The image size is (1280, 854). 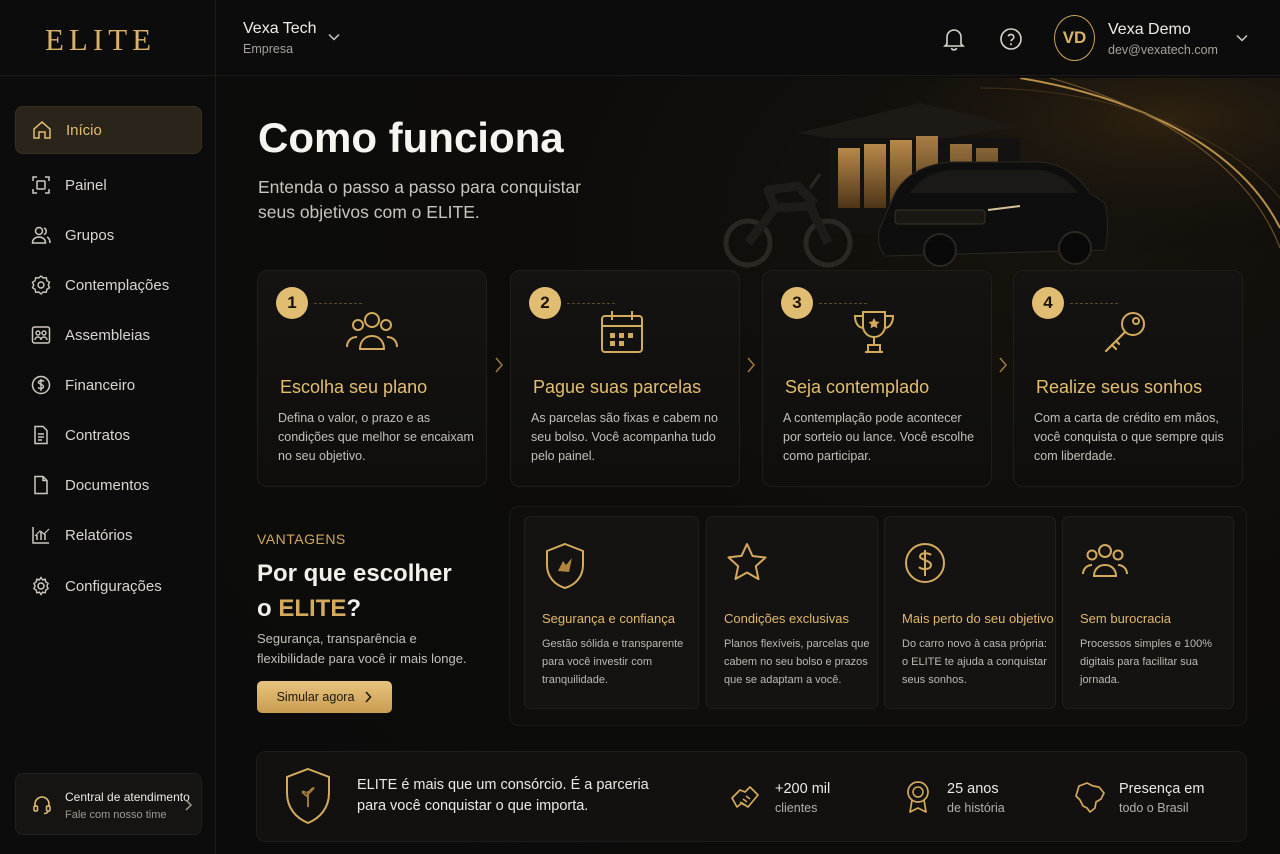 I want to click on sidebar-item-label: Início, so click(x=84, y=130).